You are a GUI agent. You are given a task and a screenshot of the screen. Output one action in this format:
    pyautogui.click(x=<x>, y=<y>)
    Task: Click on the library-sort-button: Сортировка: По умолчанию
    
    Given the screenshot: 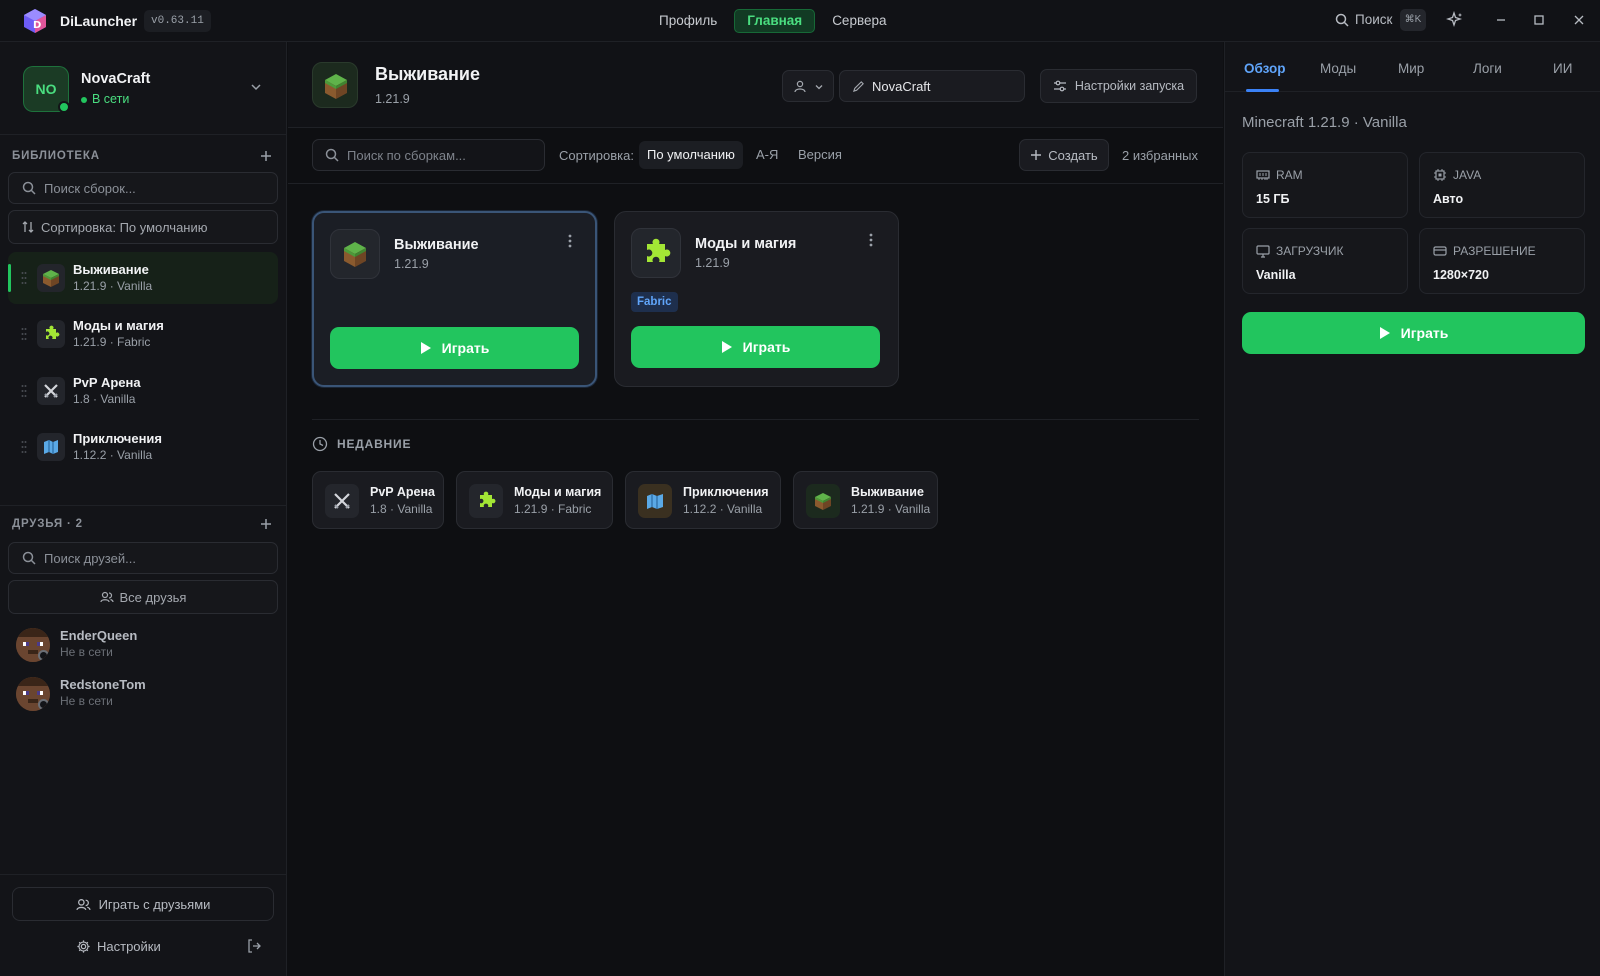 What is the action you would take?
    pyautogui.click(x=143, y=227)
    